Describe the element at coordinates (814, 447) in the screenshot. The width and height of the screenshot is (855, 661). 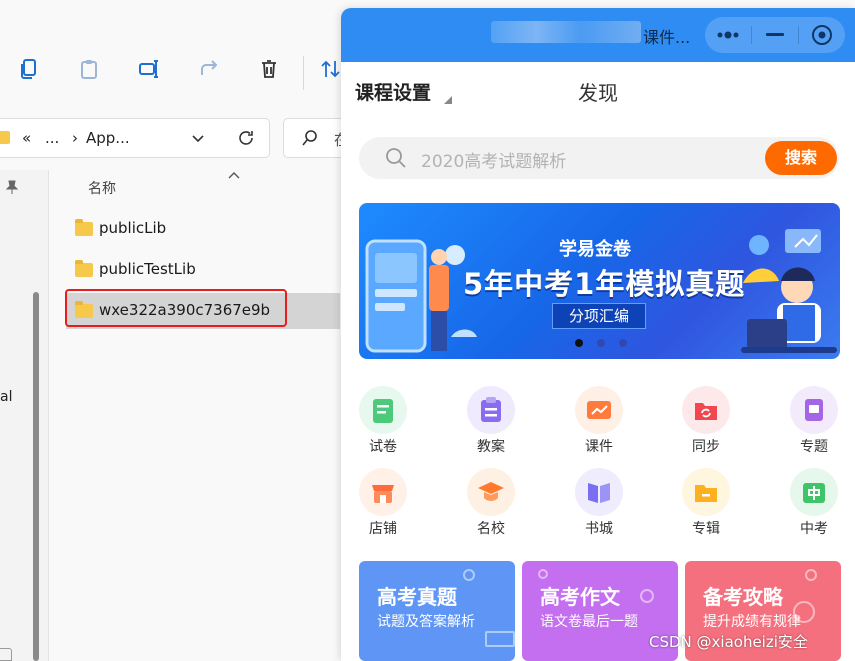
I see `grid-item-label: 专题` at that location.